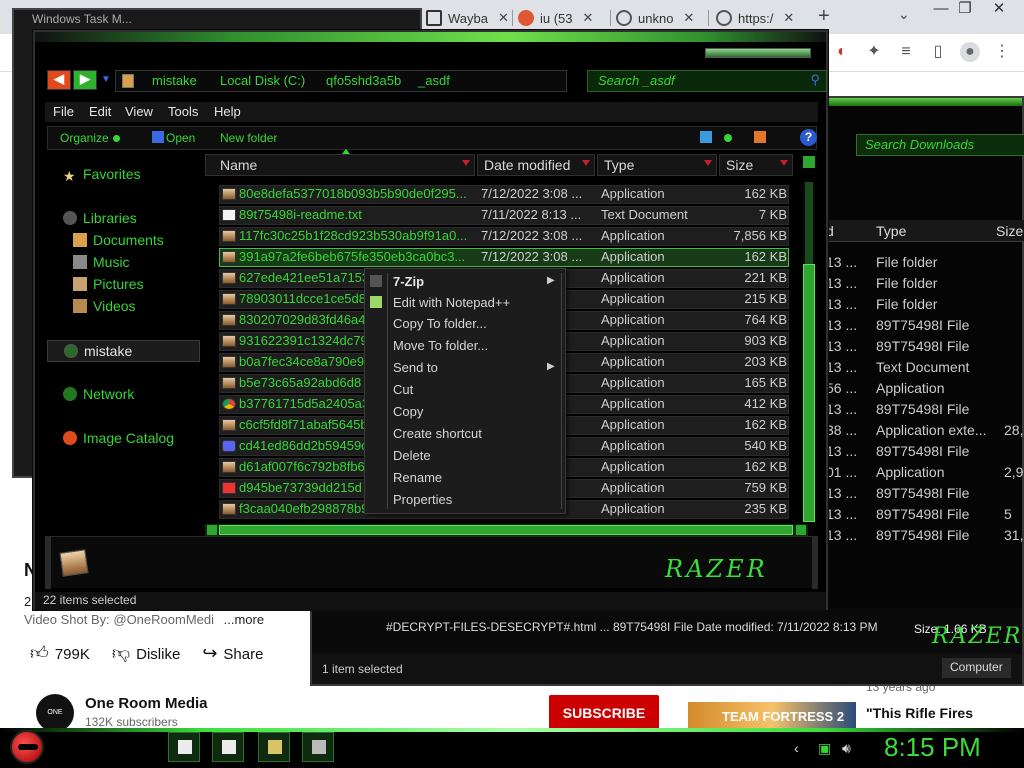 The height and width of the screenshot is (768, 1024). I want to click on nav-music: Music, so click(101, 262).